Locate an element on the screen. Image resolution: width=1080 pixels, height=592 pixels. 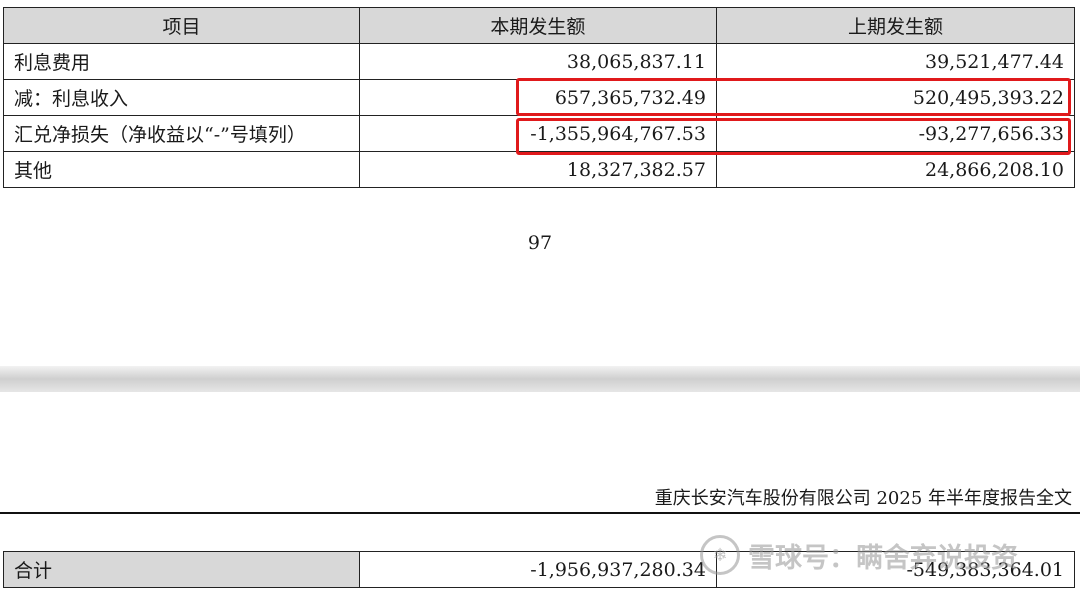
watermark-text: 雪球号：瞒舍弃说投资 is located at coordinates (883, 558).